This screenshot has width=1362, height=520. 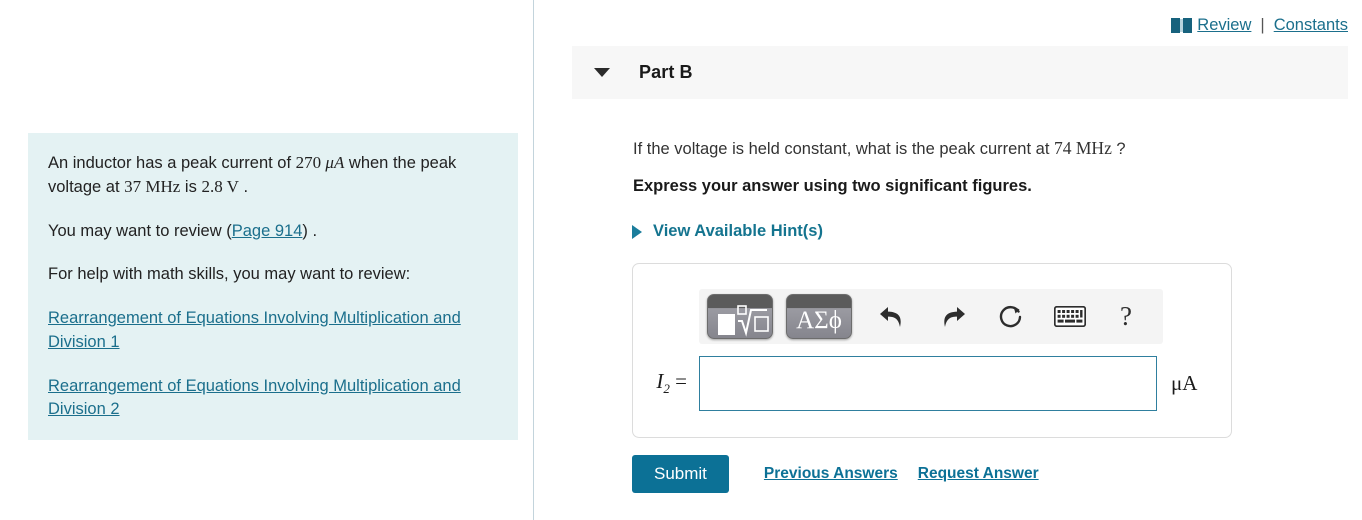 I want to click on previous-answers-link: Previous Answers, so click(x=831, y=474).